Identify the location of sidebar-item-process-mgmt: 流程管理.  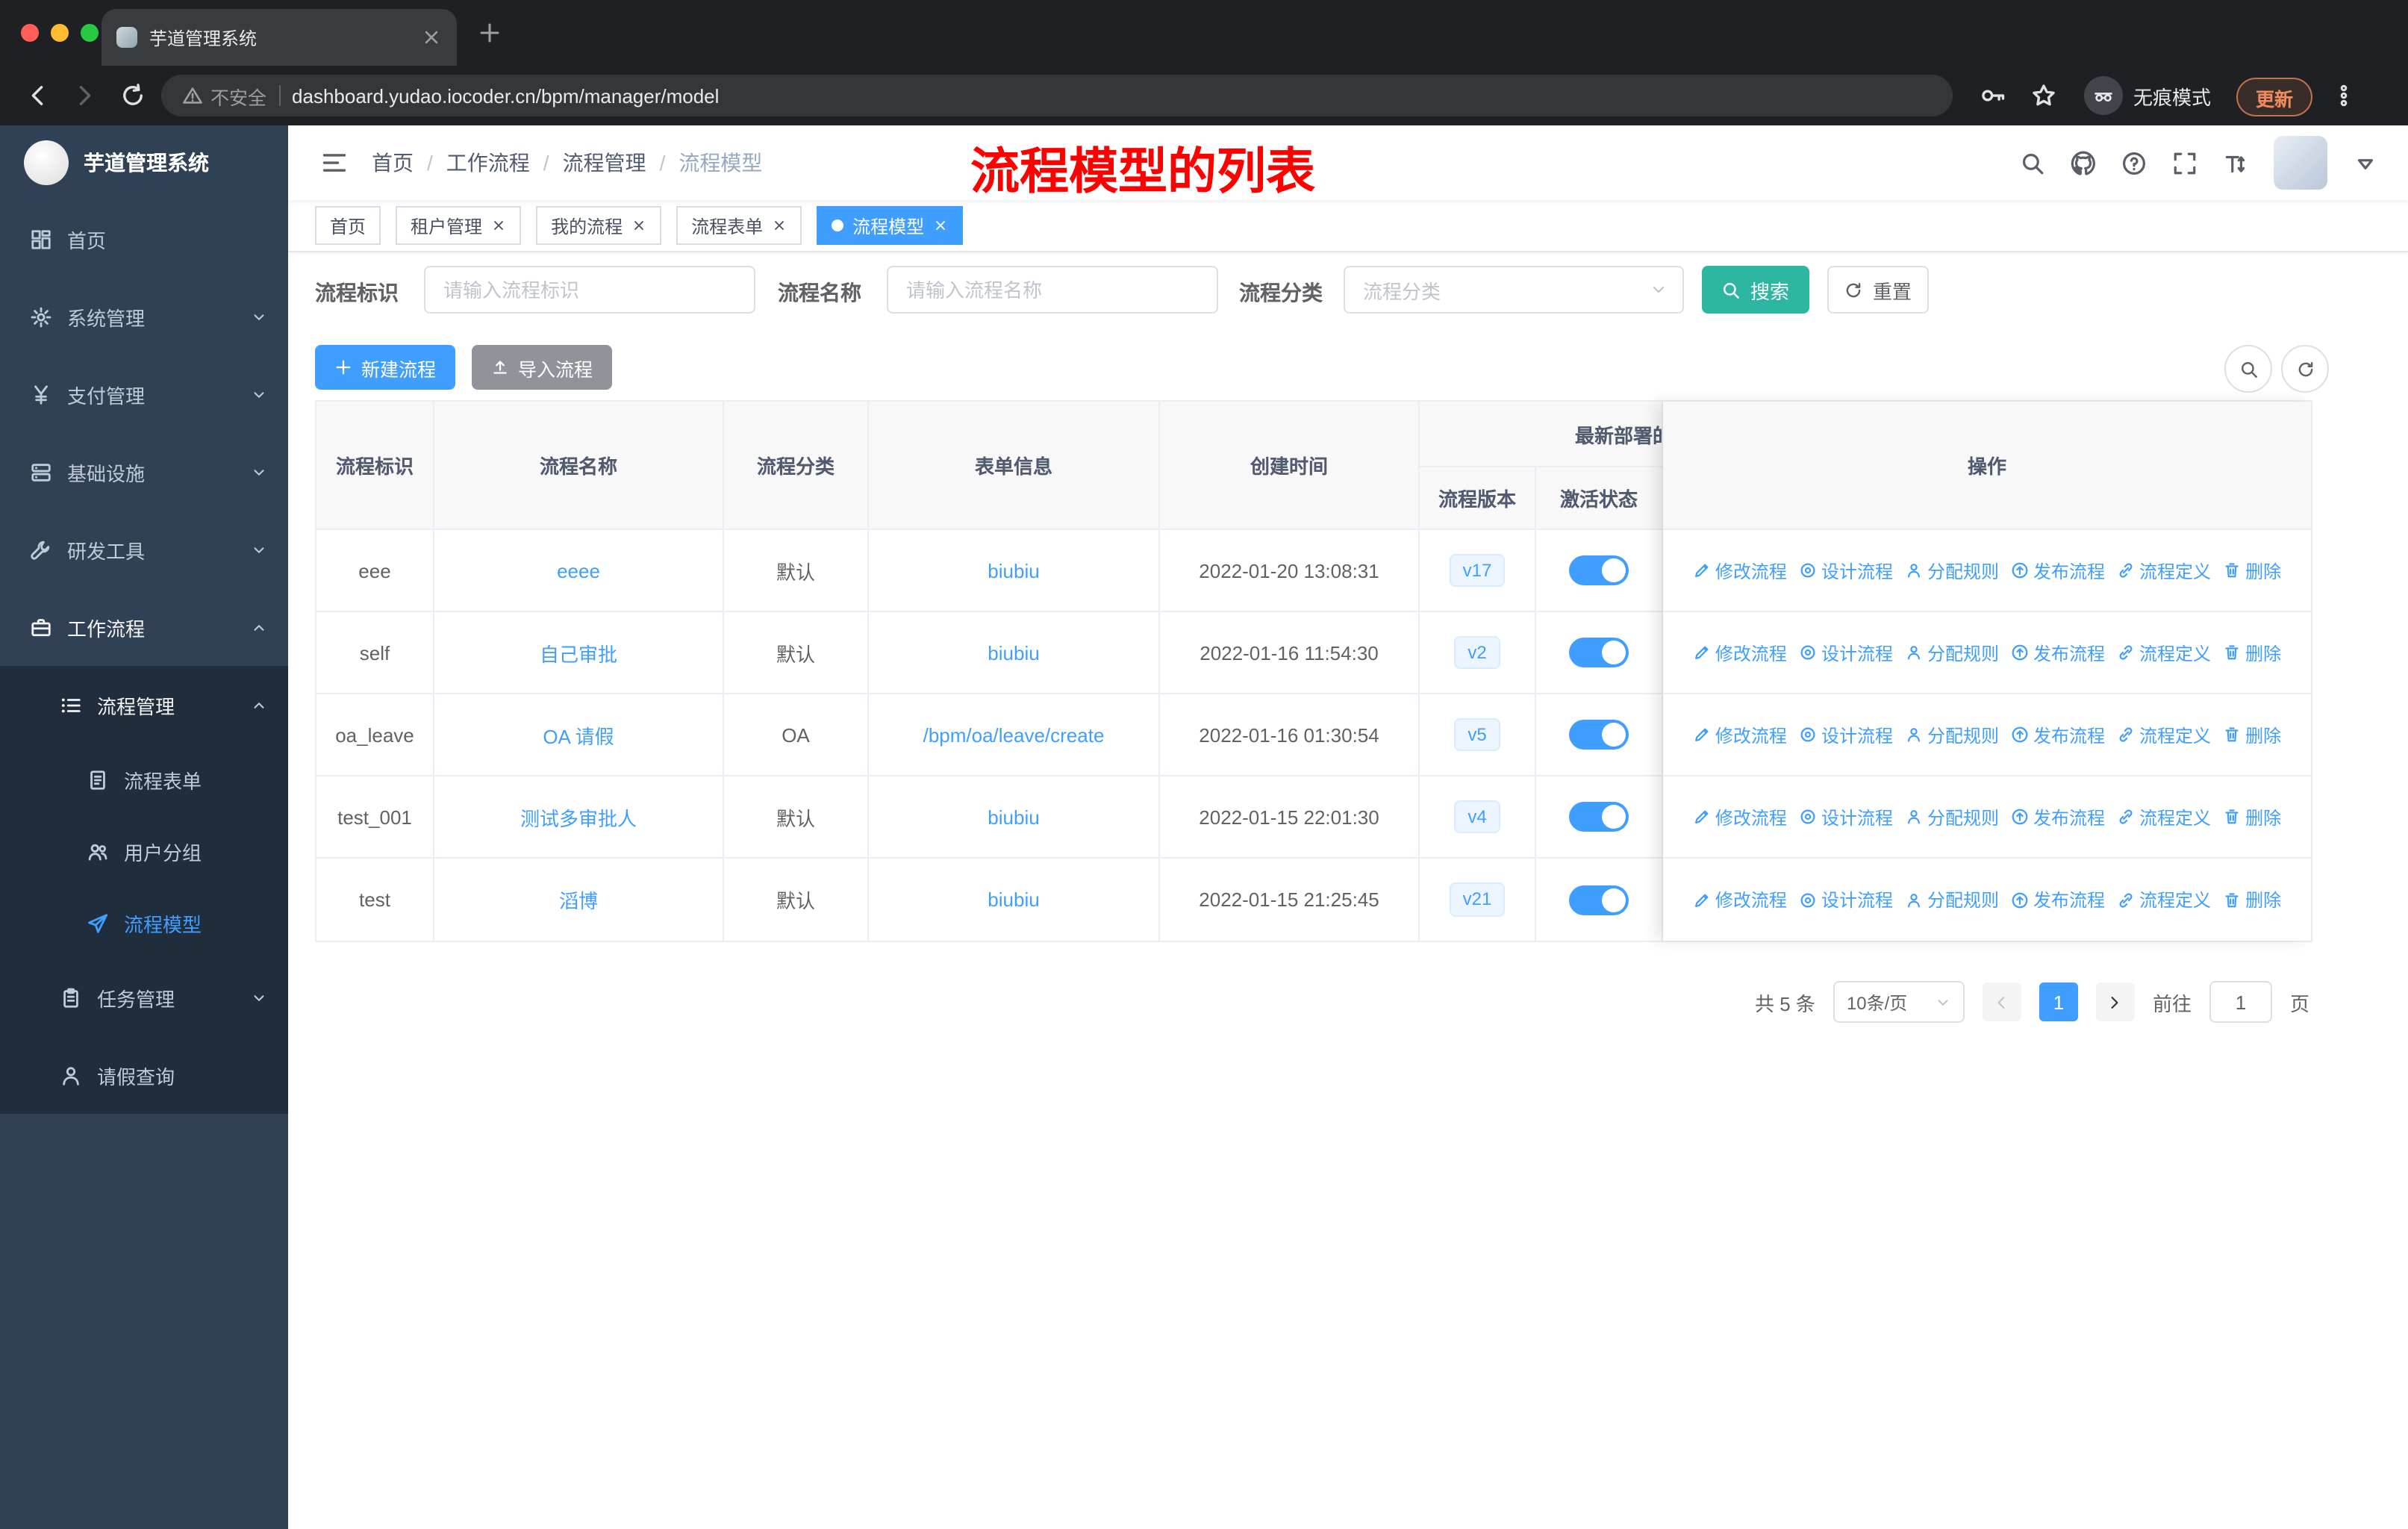
(144, 705).